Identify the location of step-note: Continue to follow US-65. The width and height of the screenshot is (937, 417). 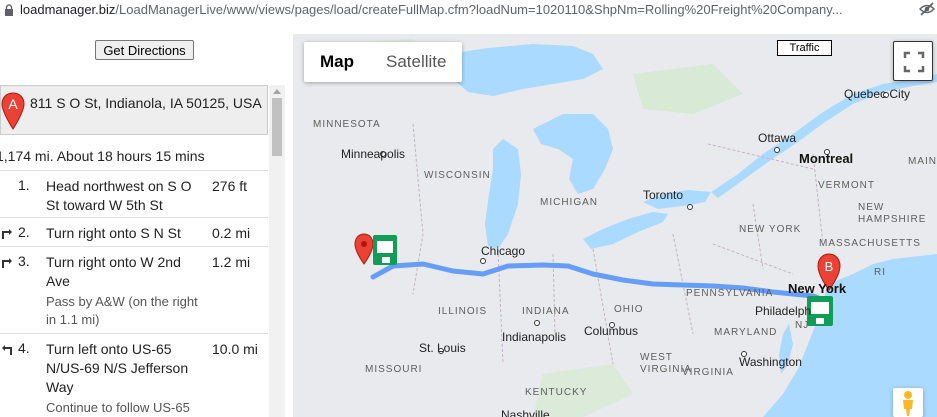
(118, 407).